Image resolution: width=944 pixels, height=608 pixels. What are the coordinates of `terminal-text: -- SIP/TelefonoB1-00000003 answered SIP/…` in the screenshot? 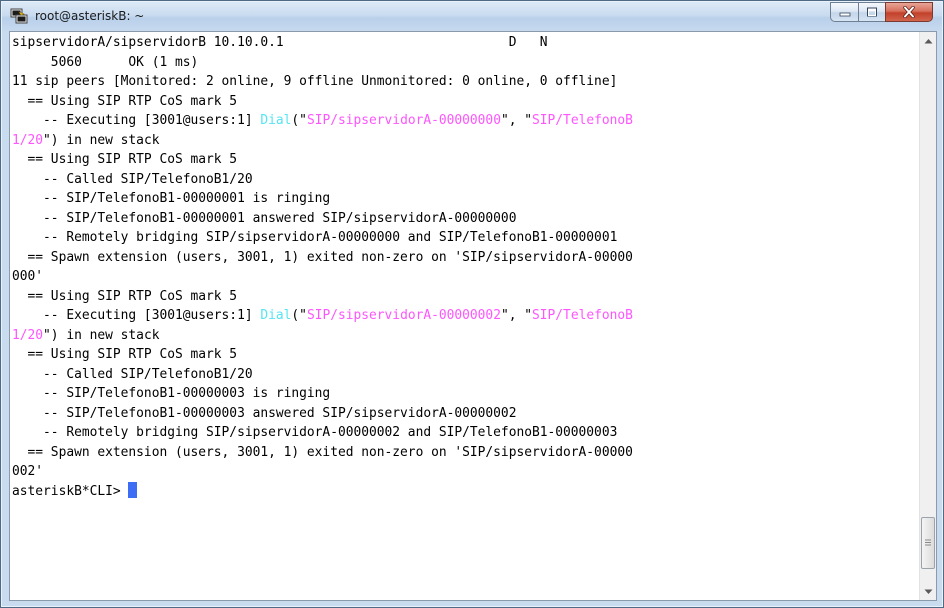 It's located at (264, 413).